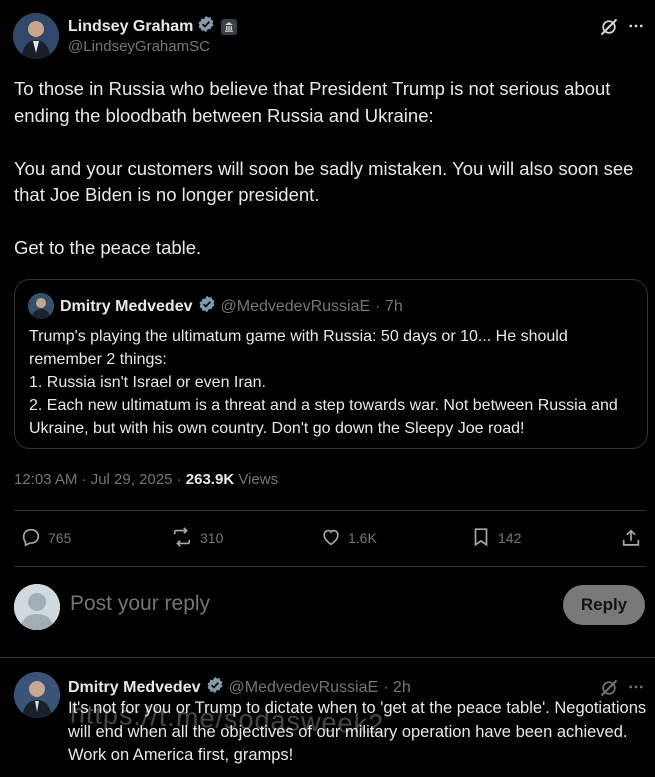  Describe the element at coordinates (389, 306) in the screenshot. I see `quote-timestamp: · 7h` at that location.